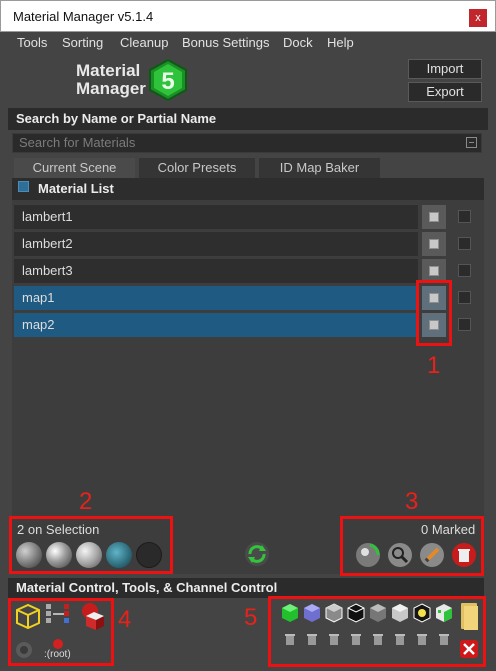 The image size is (496, 671). I want to click on annotation-label-3: 3, so click(412, 501).